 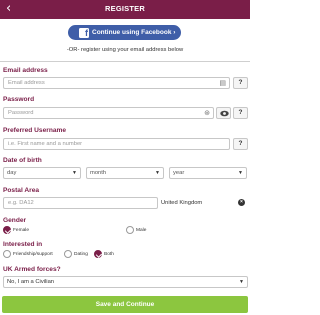 I want to click on email-help-button: ?, so click(x=240, y=83).